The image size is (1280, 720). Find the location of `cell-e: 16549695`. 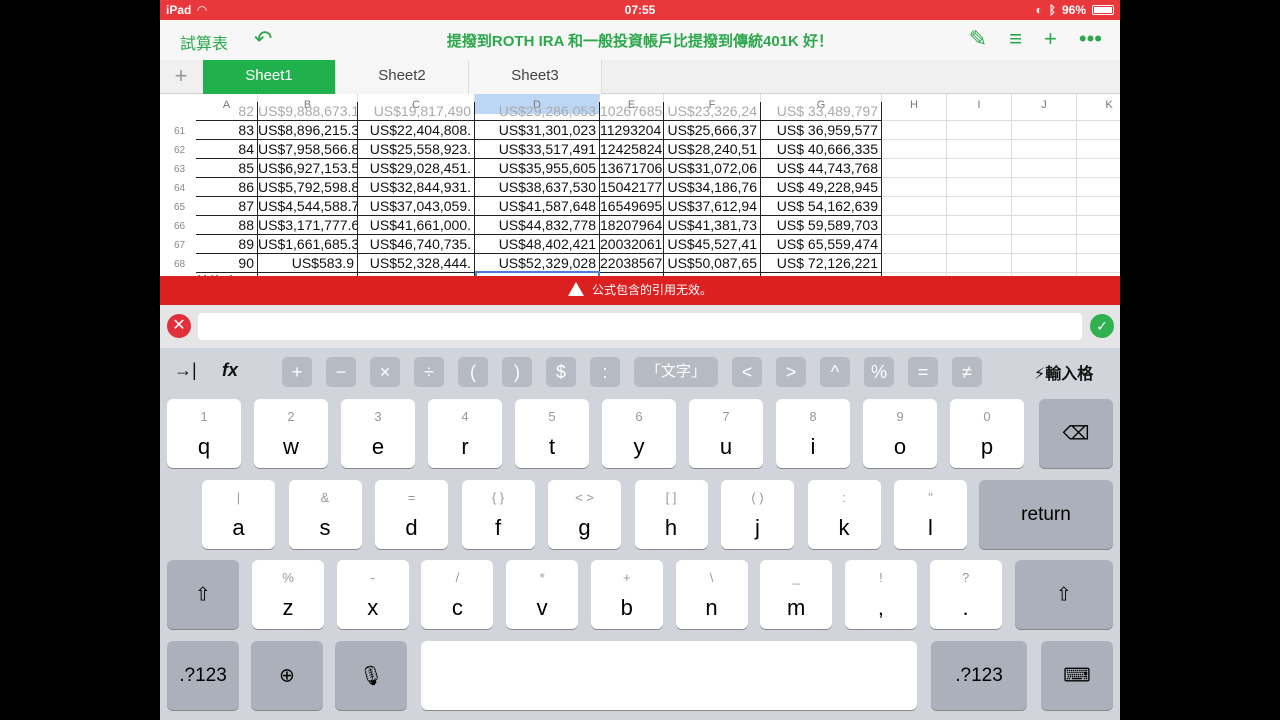

cell-e: 16549695 is located at coordinates (632, 206).